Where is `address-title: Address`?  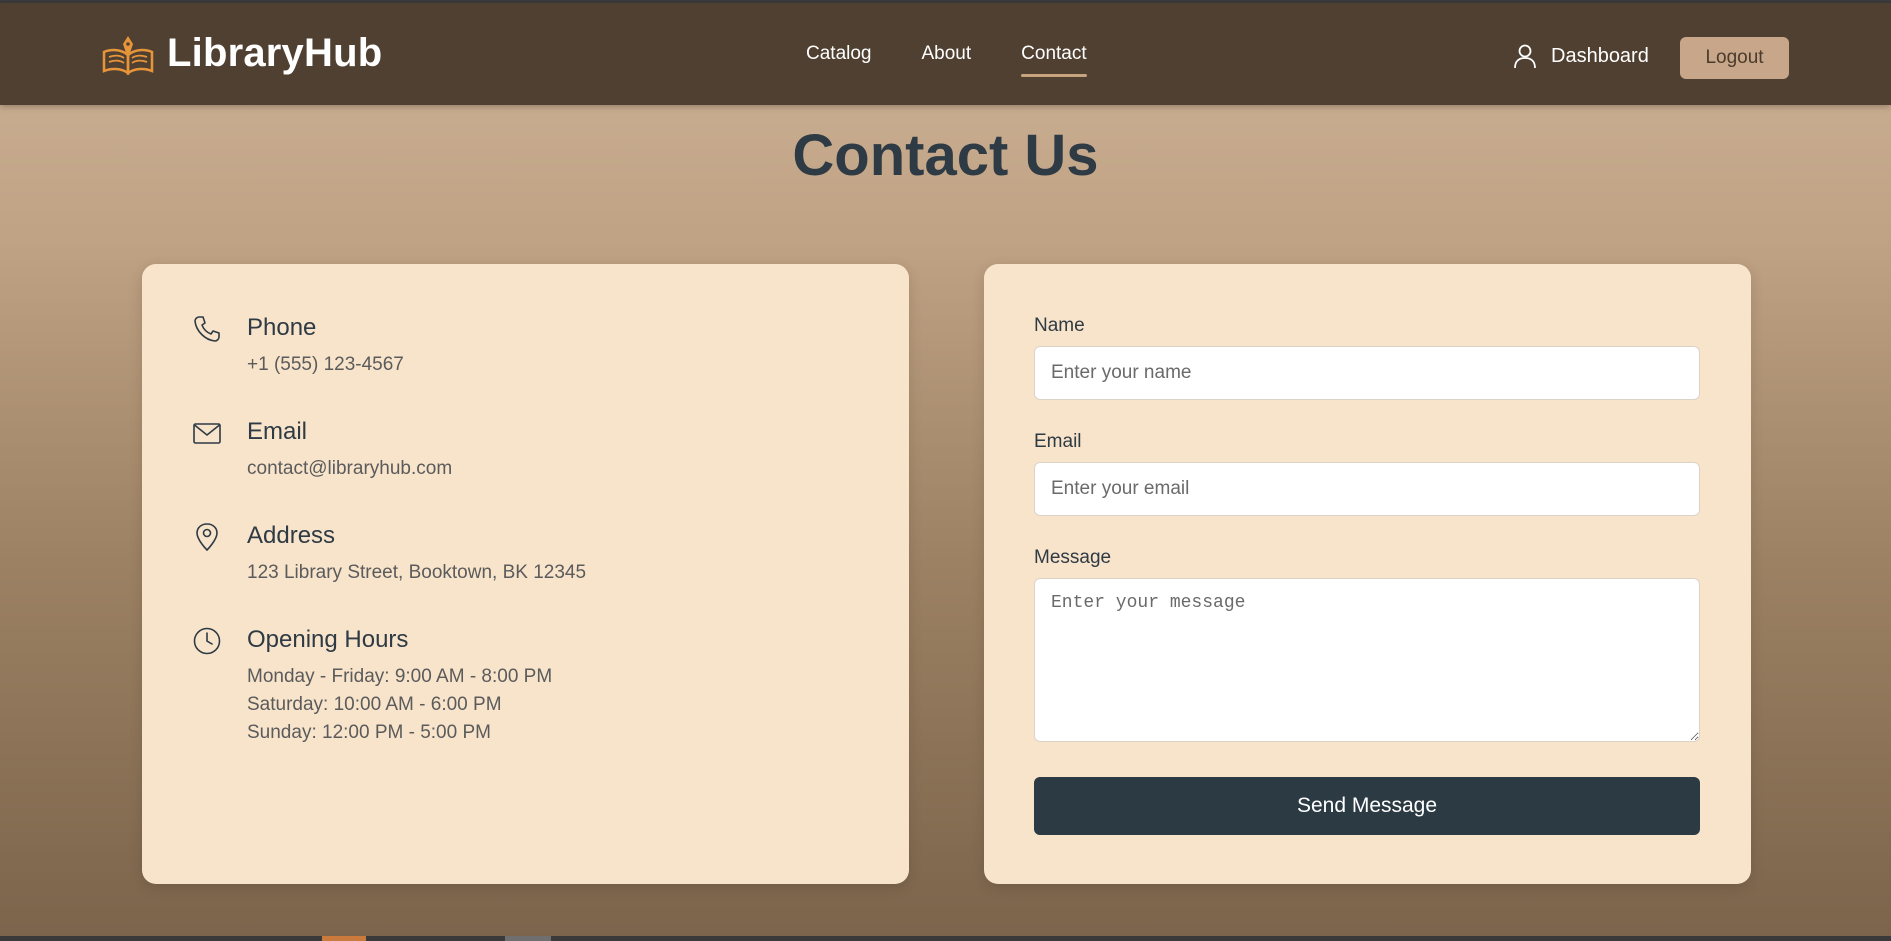 address-title: Address is located at coordinates (291, 535).